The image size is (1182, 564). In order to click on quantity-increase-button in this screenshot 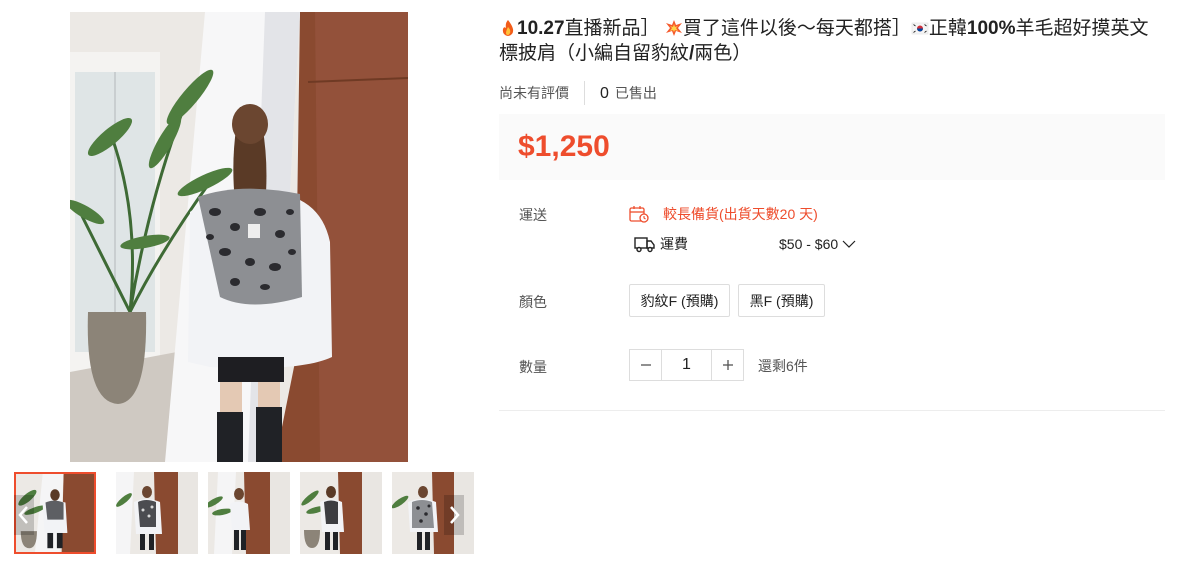, I will do `click(727, 365)`.